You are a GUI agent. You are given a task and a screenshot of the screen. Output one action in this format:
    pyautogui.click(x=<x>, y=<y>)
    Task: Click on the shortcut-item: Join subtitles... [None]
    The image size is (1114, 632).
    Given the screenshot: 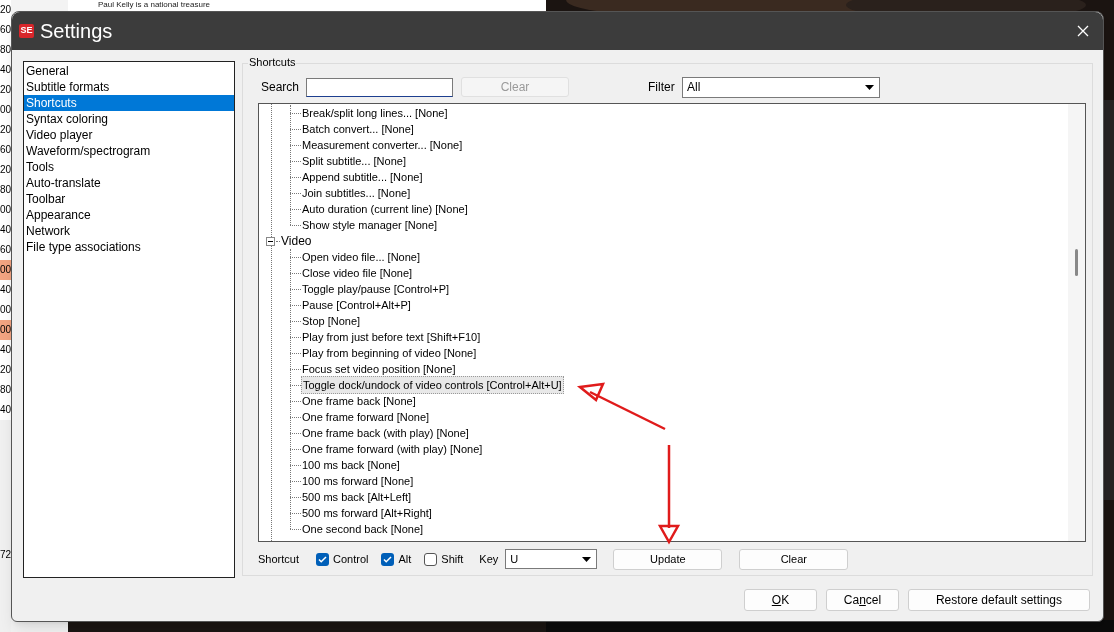 What is the action you would take?
    pyautogui.click(x=356, y=193)
    